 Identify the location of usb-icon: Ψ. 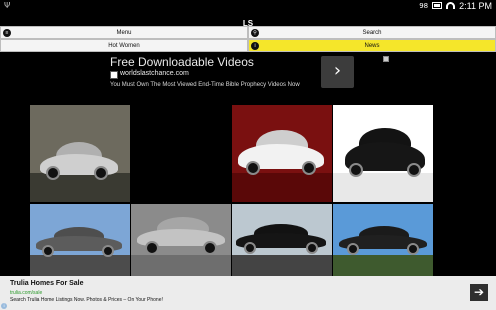
(7, 5).